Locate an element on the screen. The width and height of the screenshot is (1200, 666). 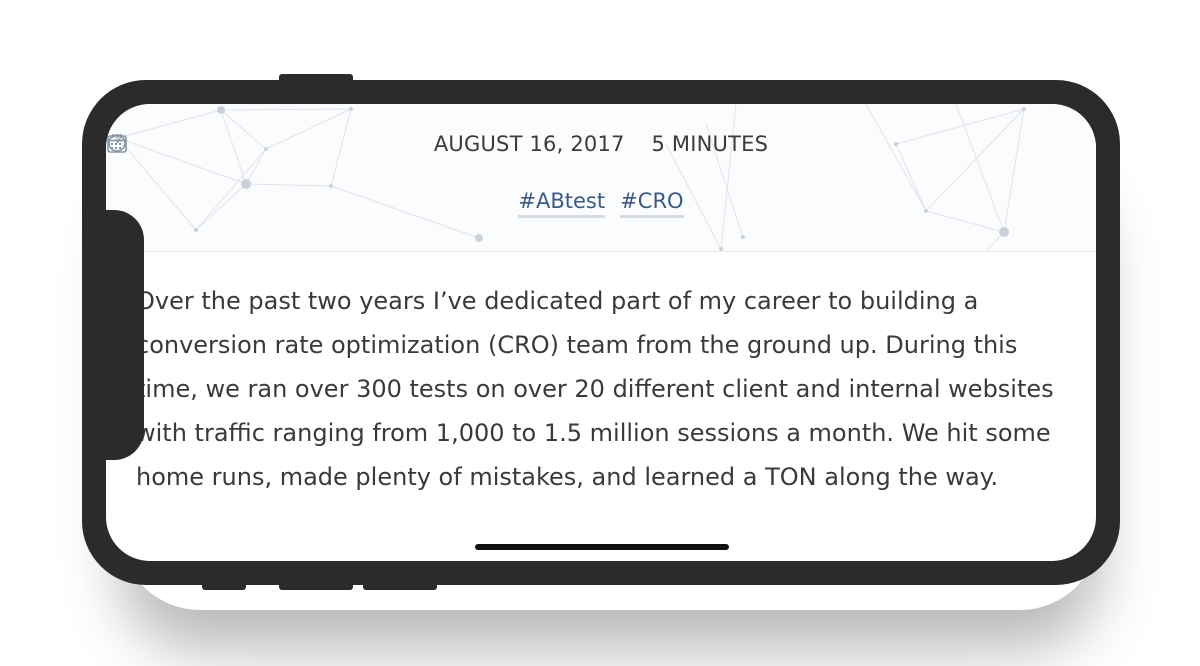
home-indicator is located at coordinates (602, 547).